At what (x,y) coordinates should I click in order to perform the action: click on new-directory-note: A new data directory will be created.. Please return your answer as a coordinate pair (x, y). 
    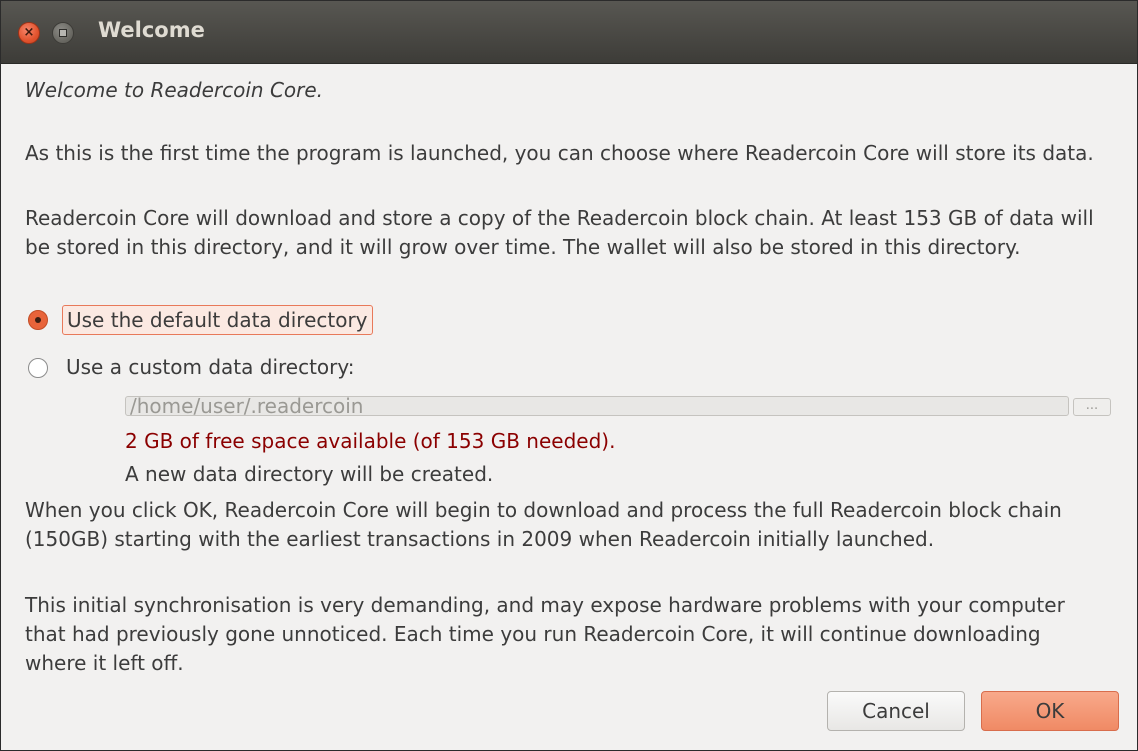
    Looking at the image, I should click on (309, 474).